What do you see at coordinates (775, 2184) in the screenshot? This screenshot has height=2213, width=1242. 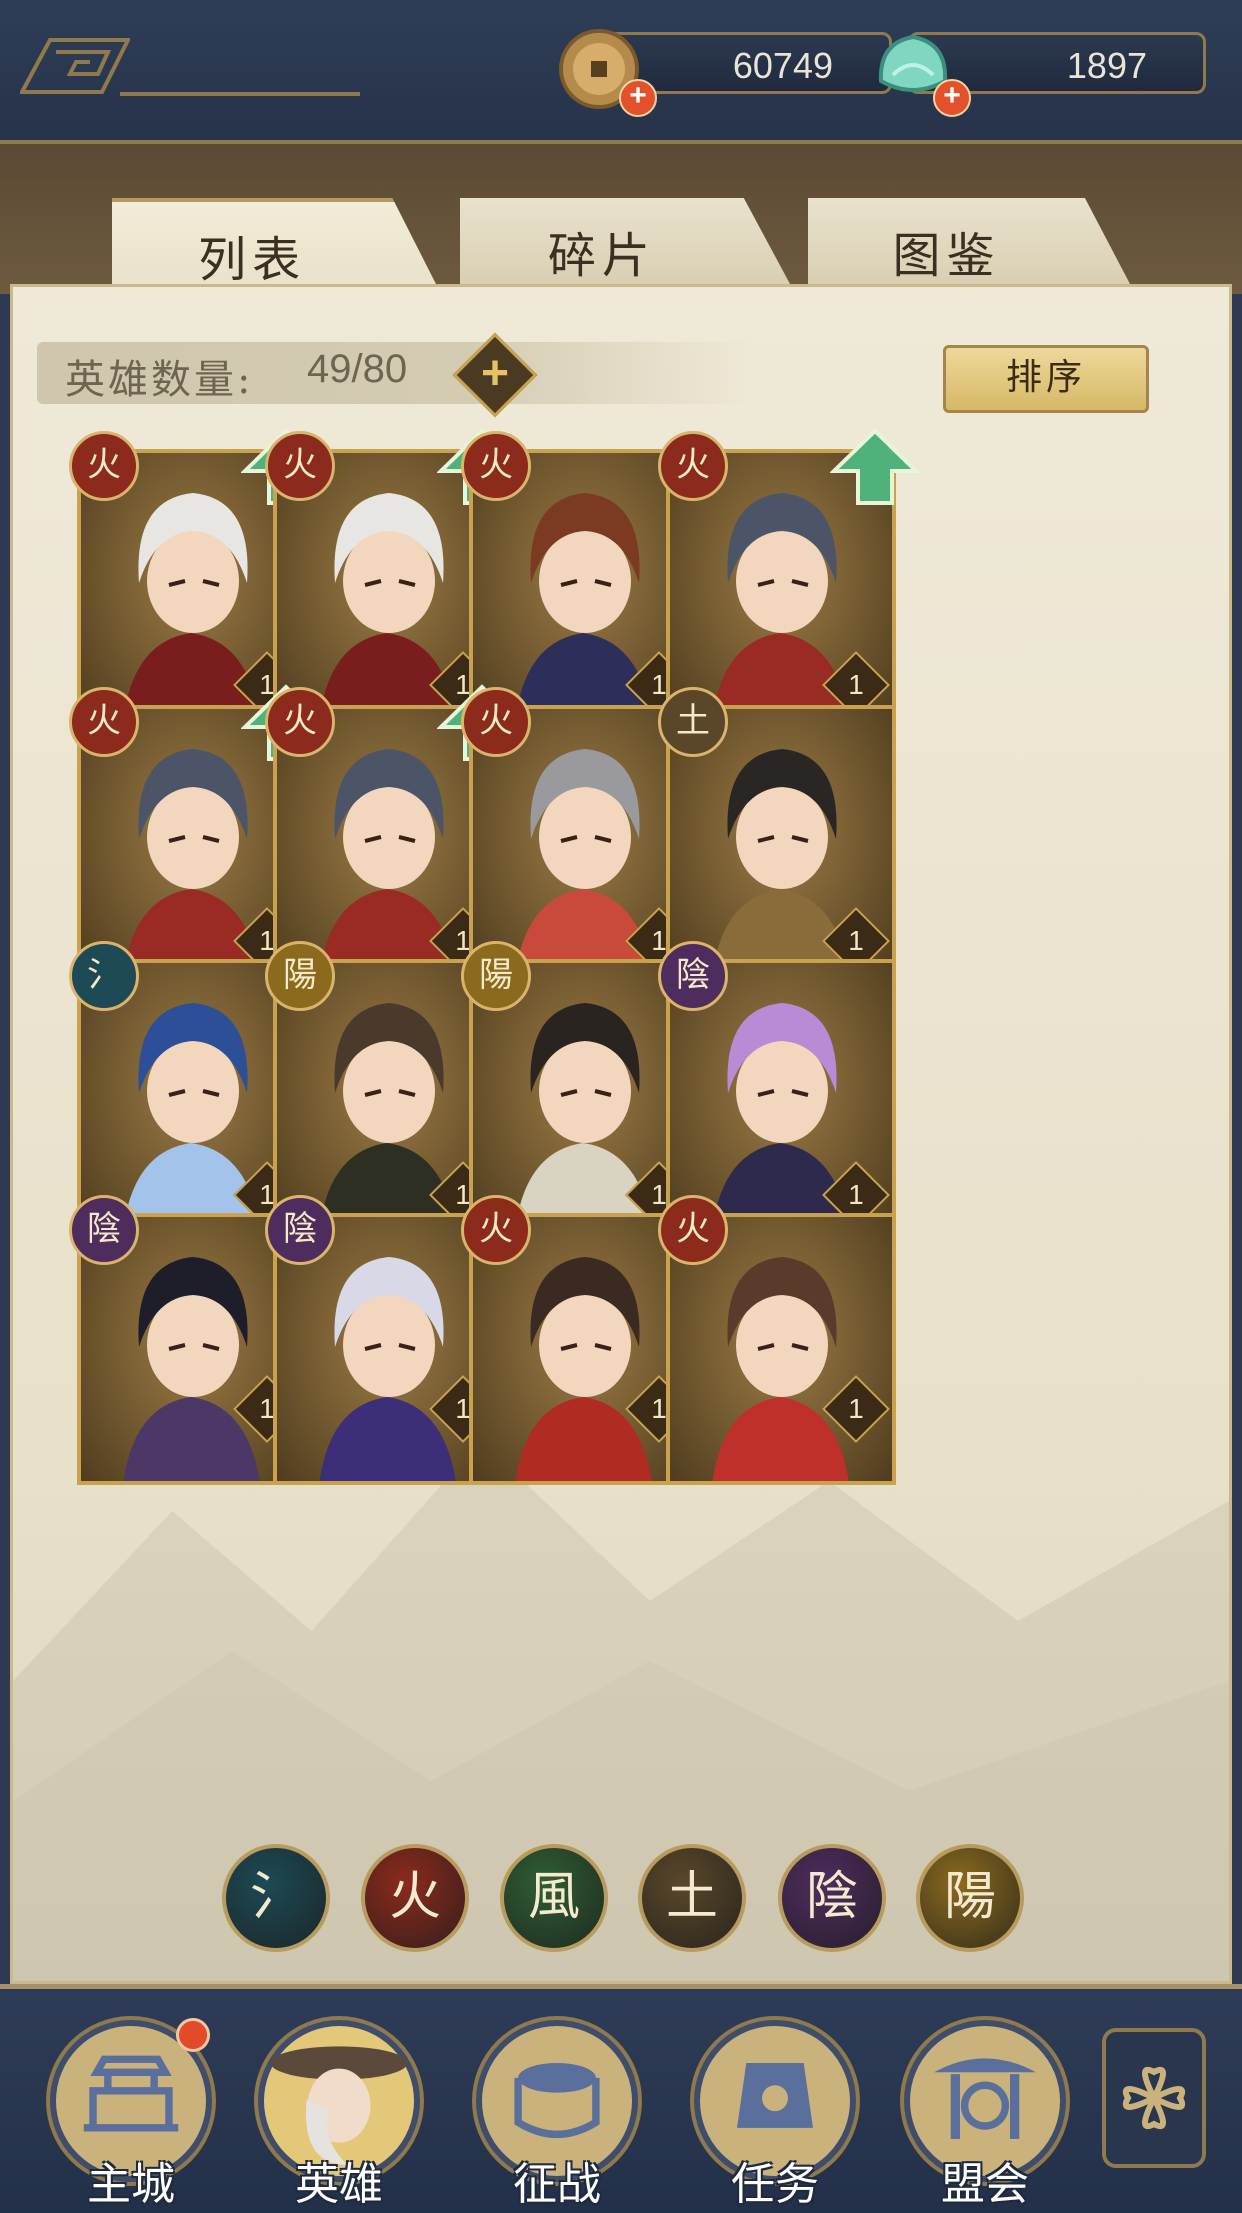 I see `nav-label: 任务` at bounding box center [775, 2184].